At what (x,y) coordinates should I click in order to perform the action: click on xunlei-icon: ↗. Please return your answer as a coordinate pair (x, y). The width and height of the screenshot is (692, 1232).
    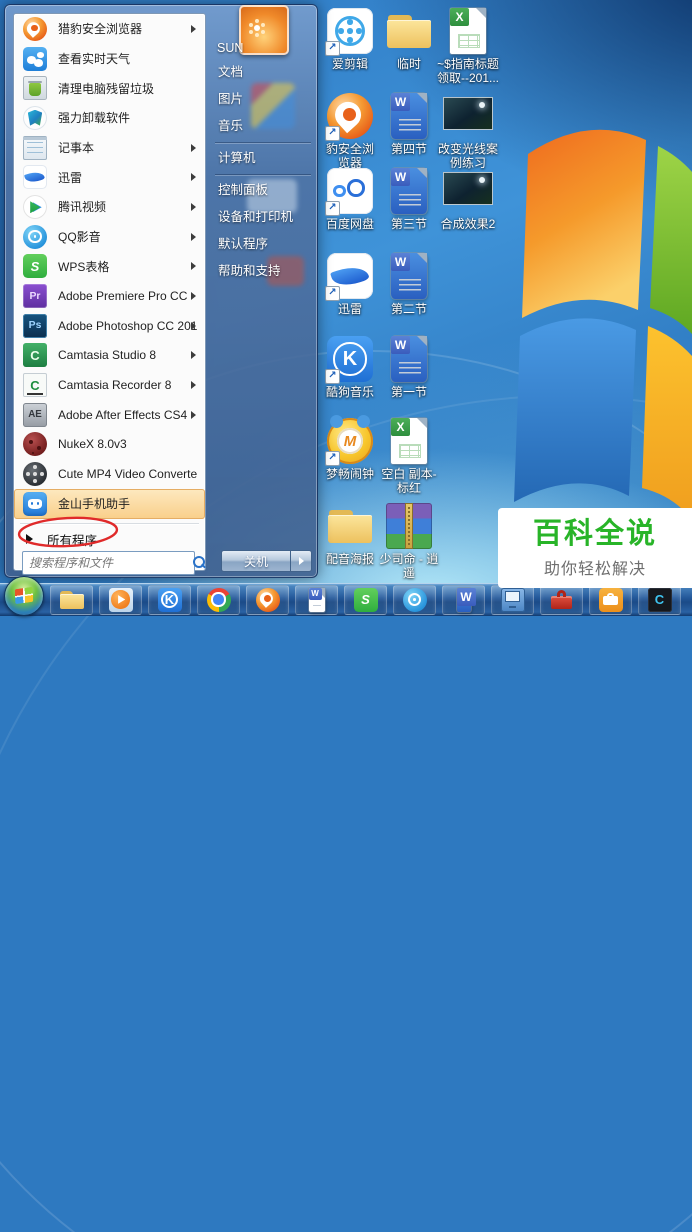
    Looking at the image, I should click on (349, 277).